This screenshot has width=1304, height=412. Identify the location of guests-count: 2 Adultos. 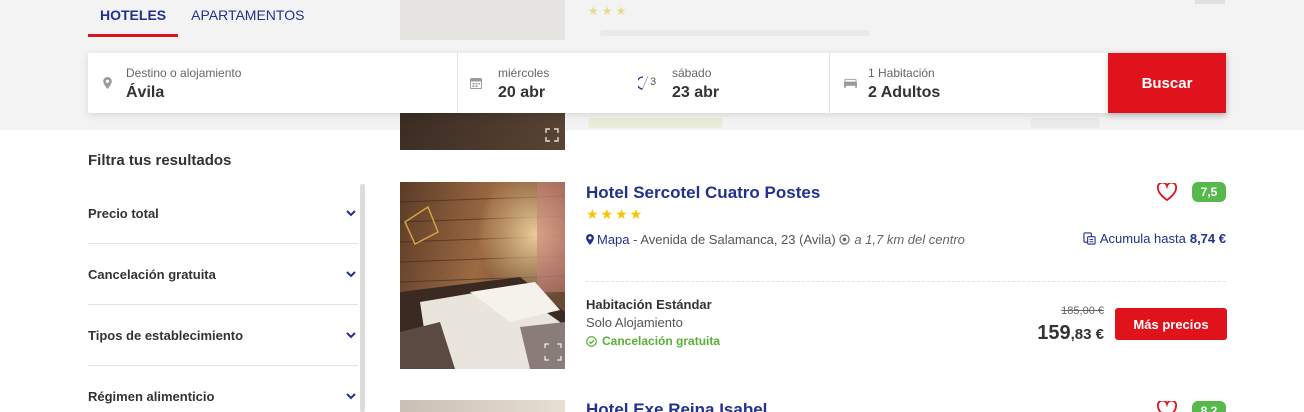
(904, 92).